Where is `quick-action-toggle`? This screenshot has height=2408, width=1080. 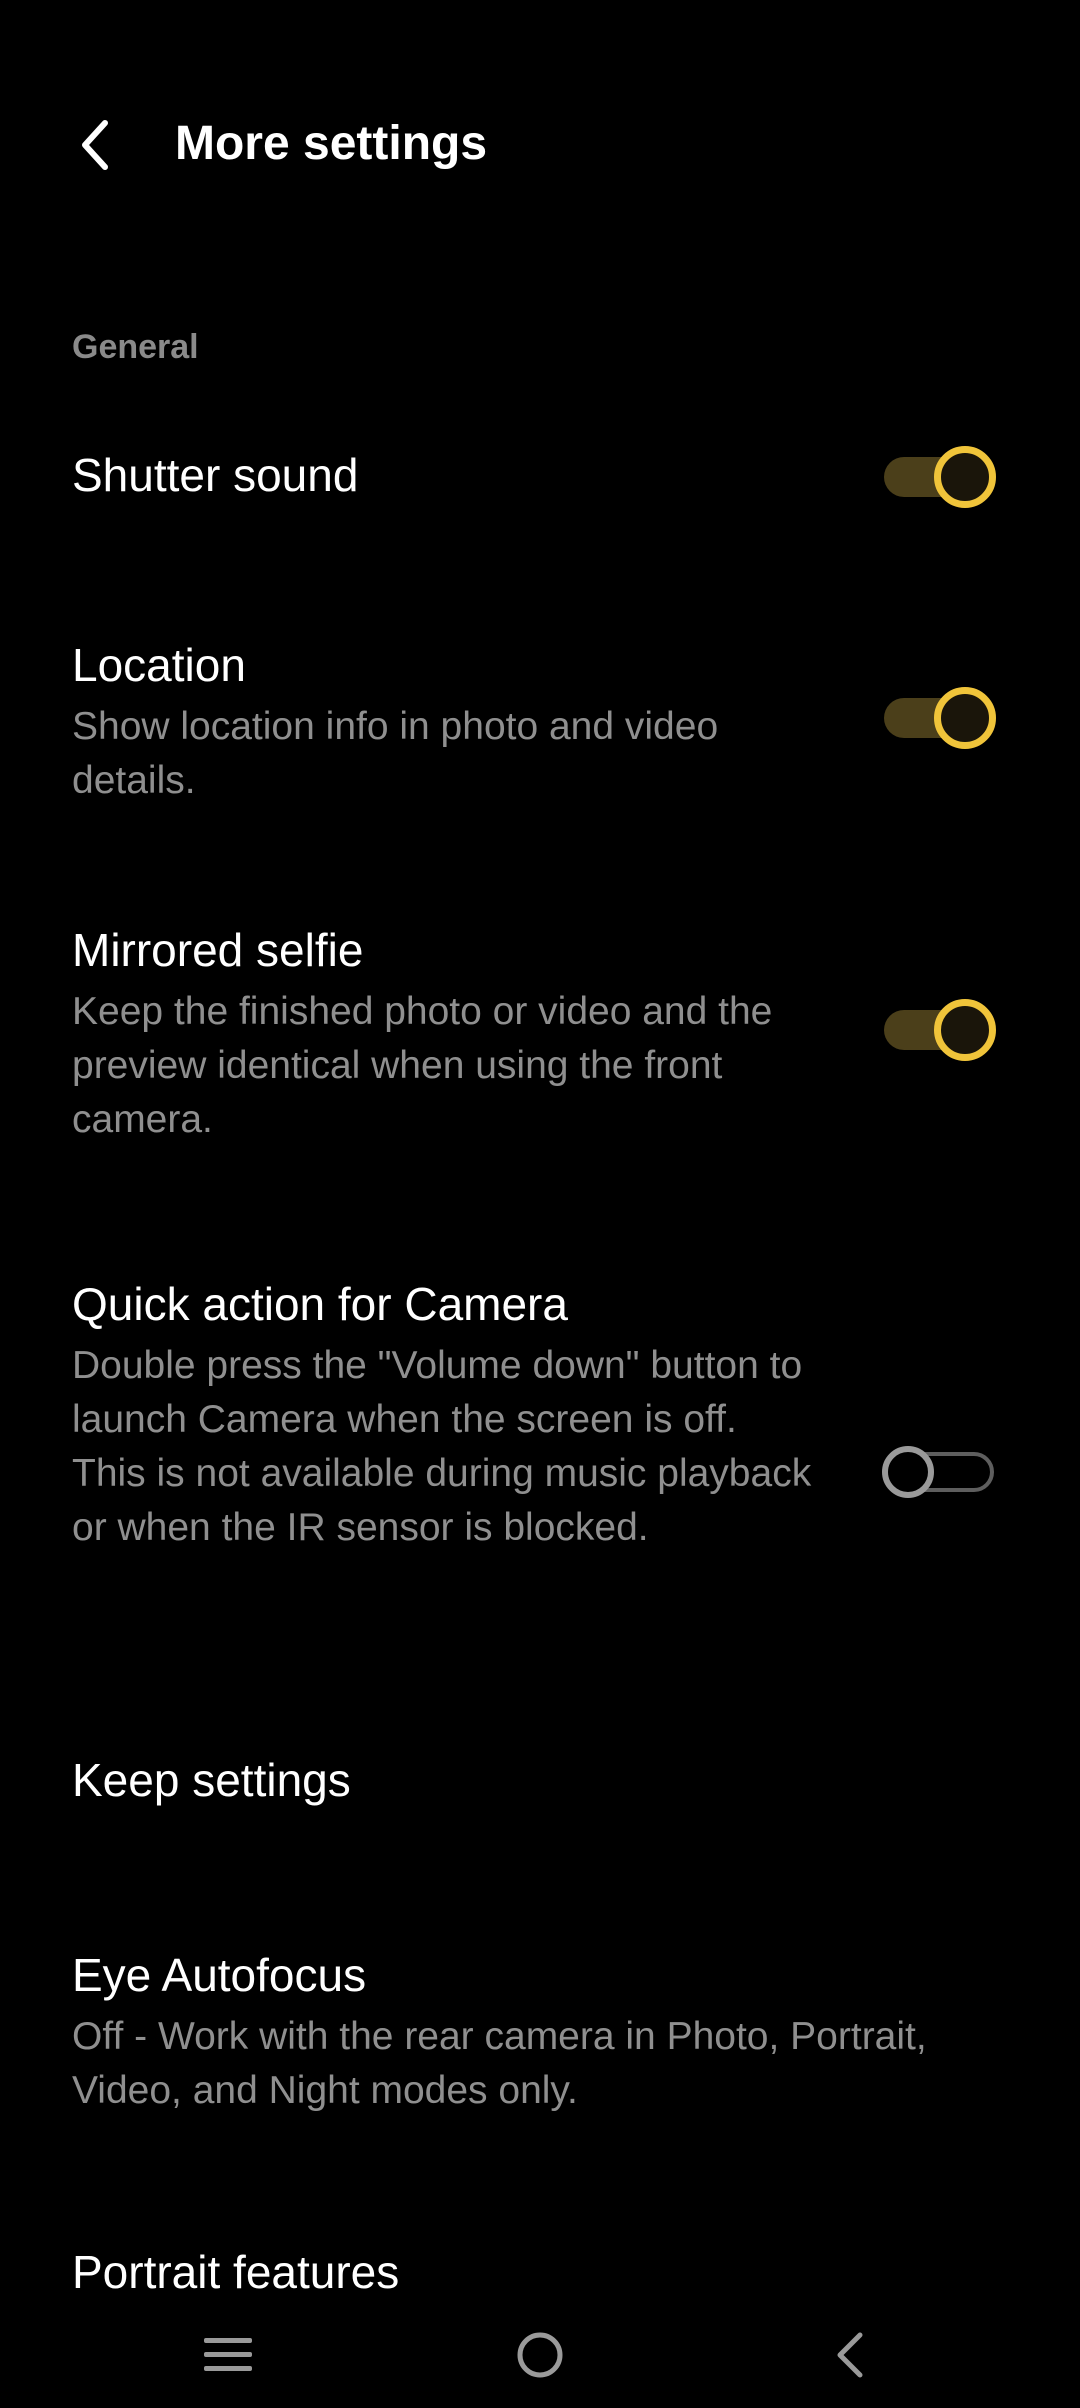
quick-action-toggle is located at coordinates (940, 1472).